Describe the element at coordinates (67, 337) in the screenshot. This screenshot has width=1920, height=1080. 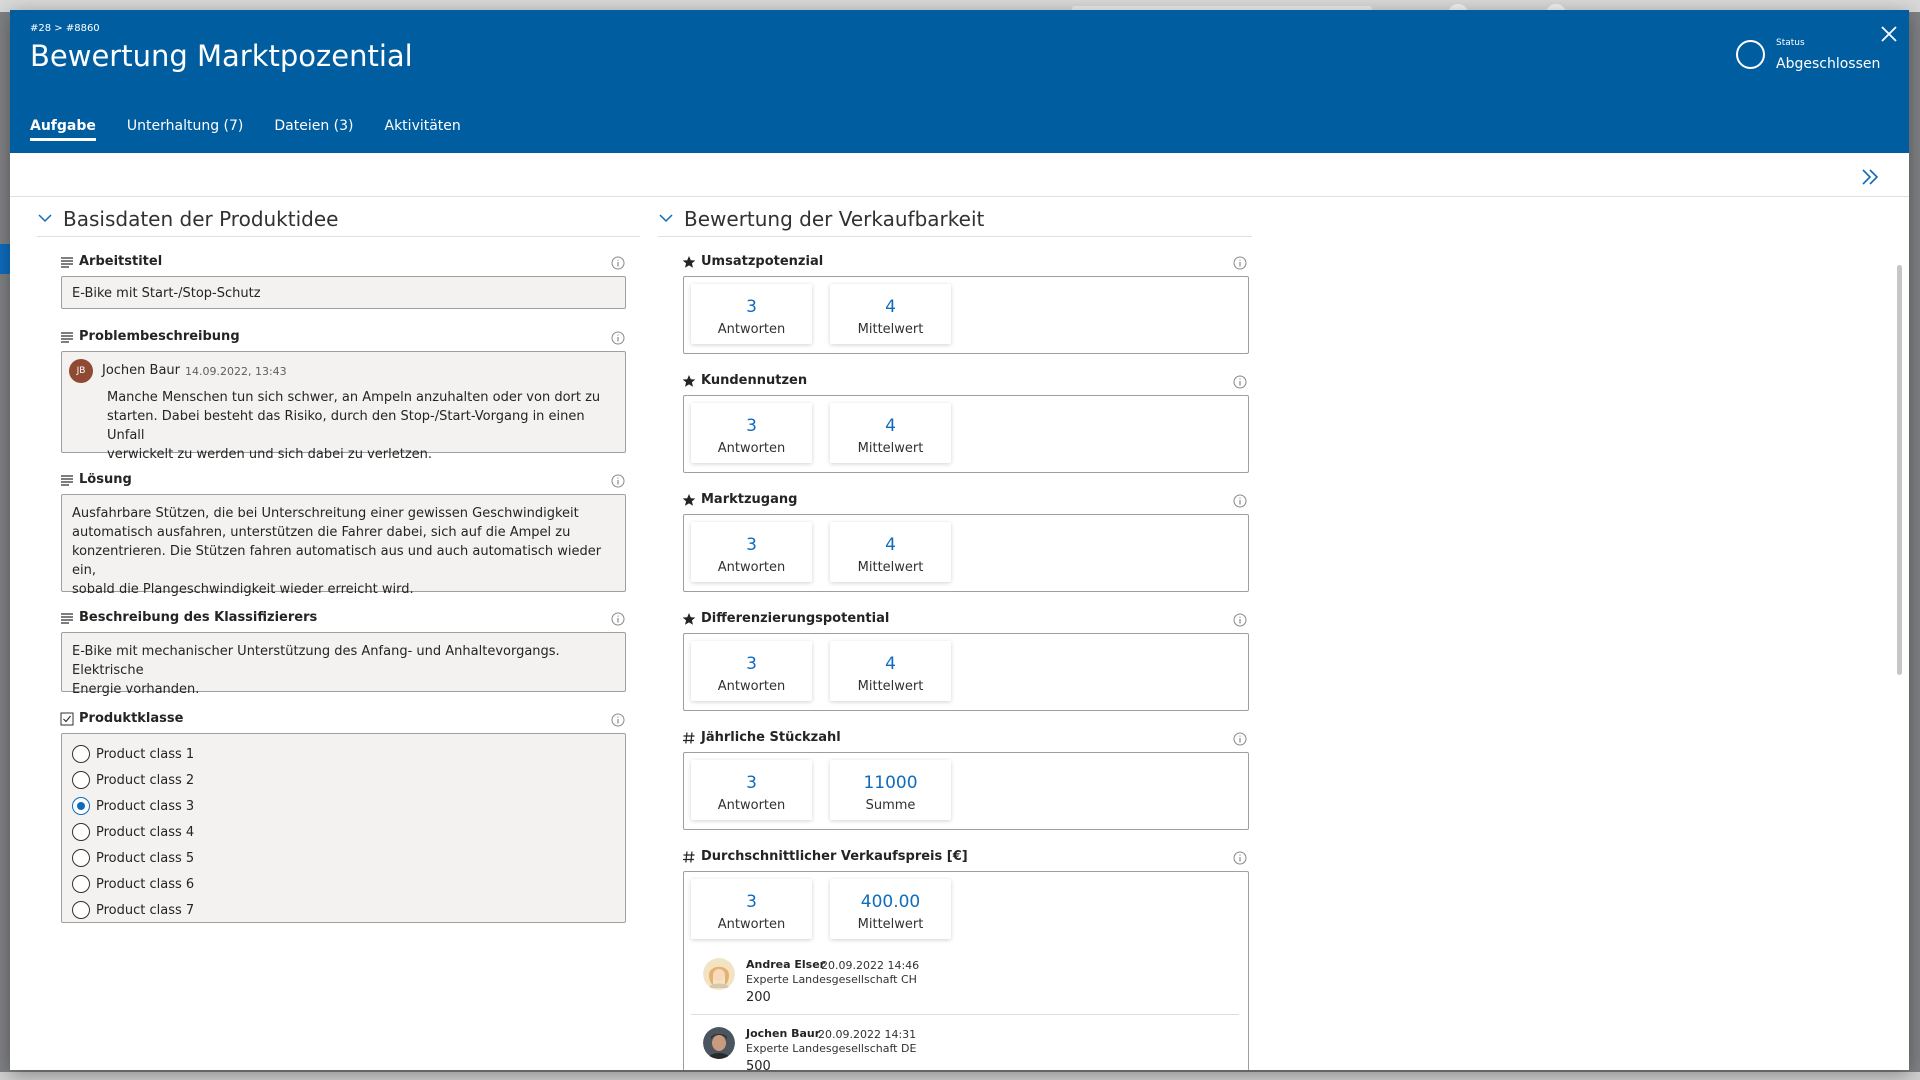
I see `text-lines-icon` at that location.